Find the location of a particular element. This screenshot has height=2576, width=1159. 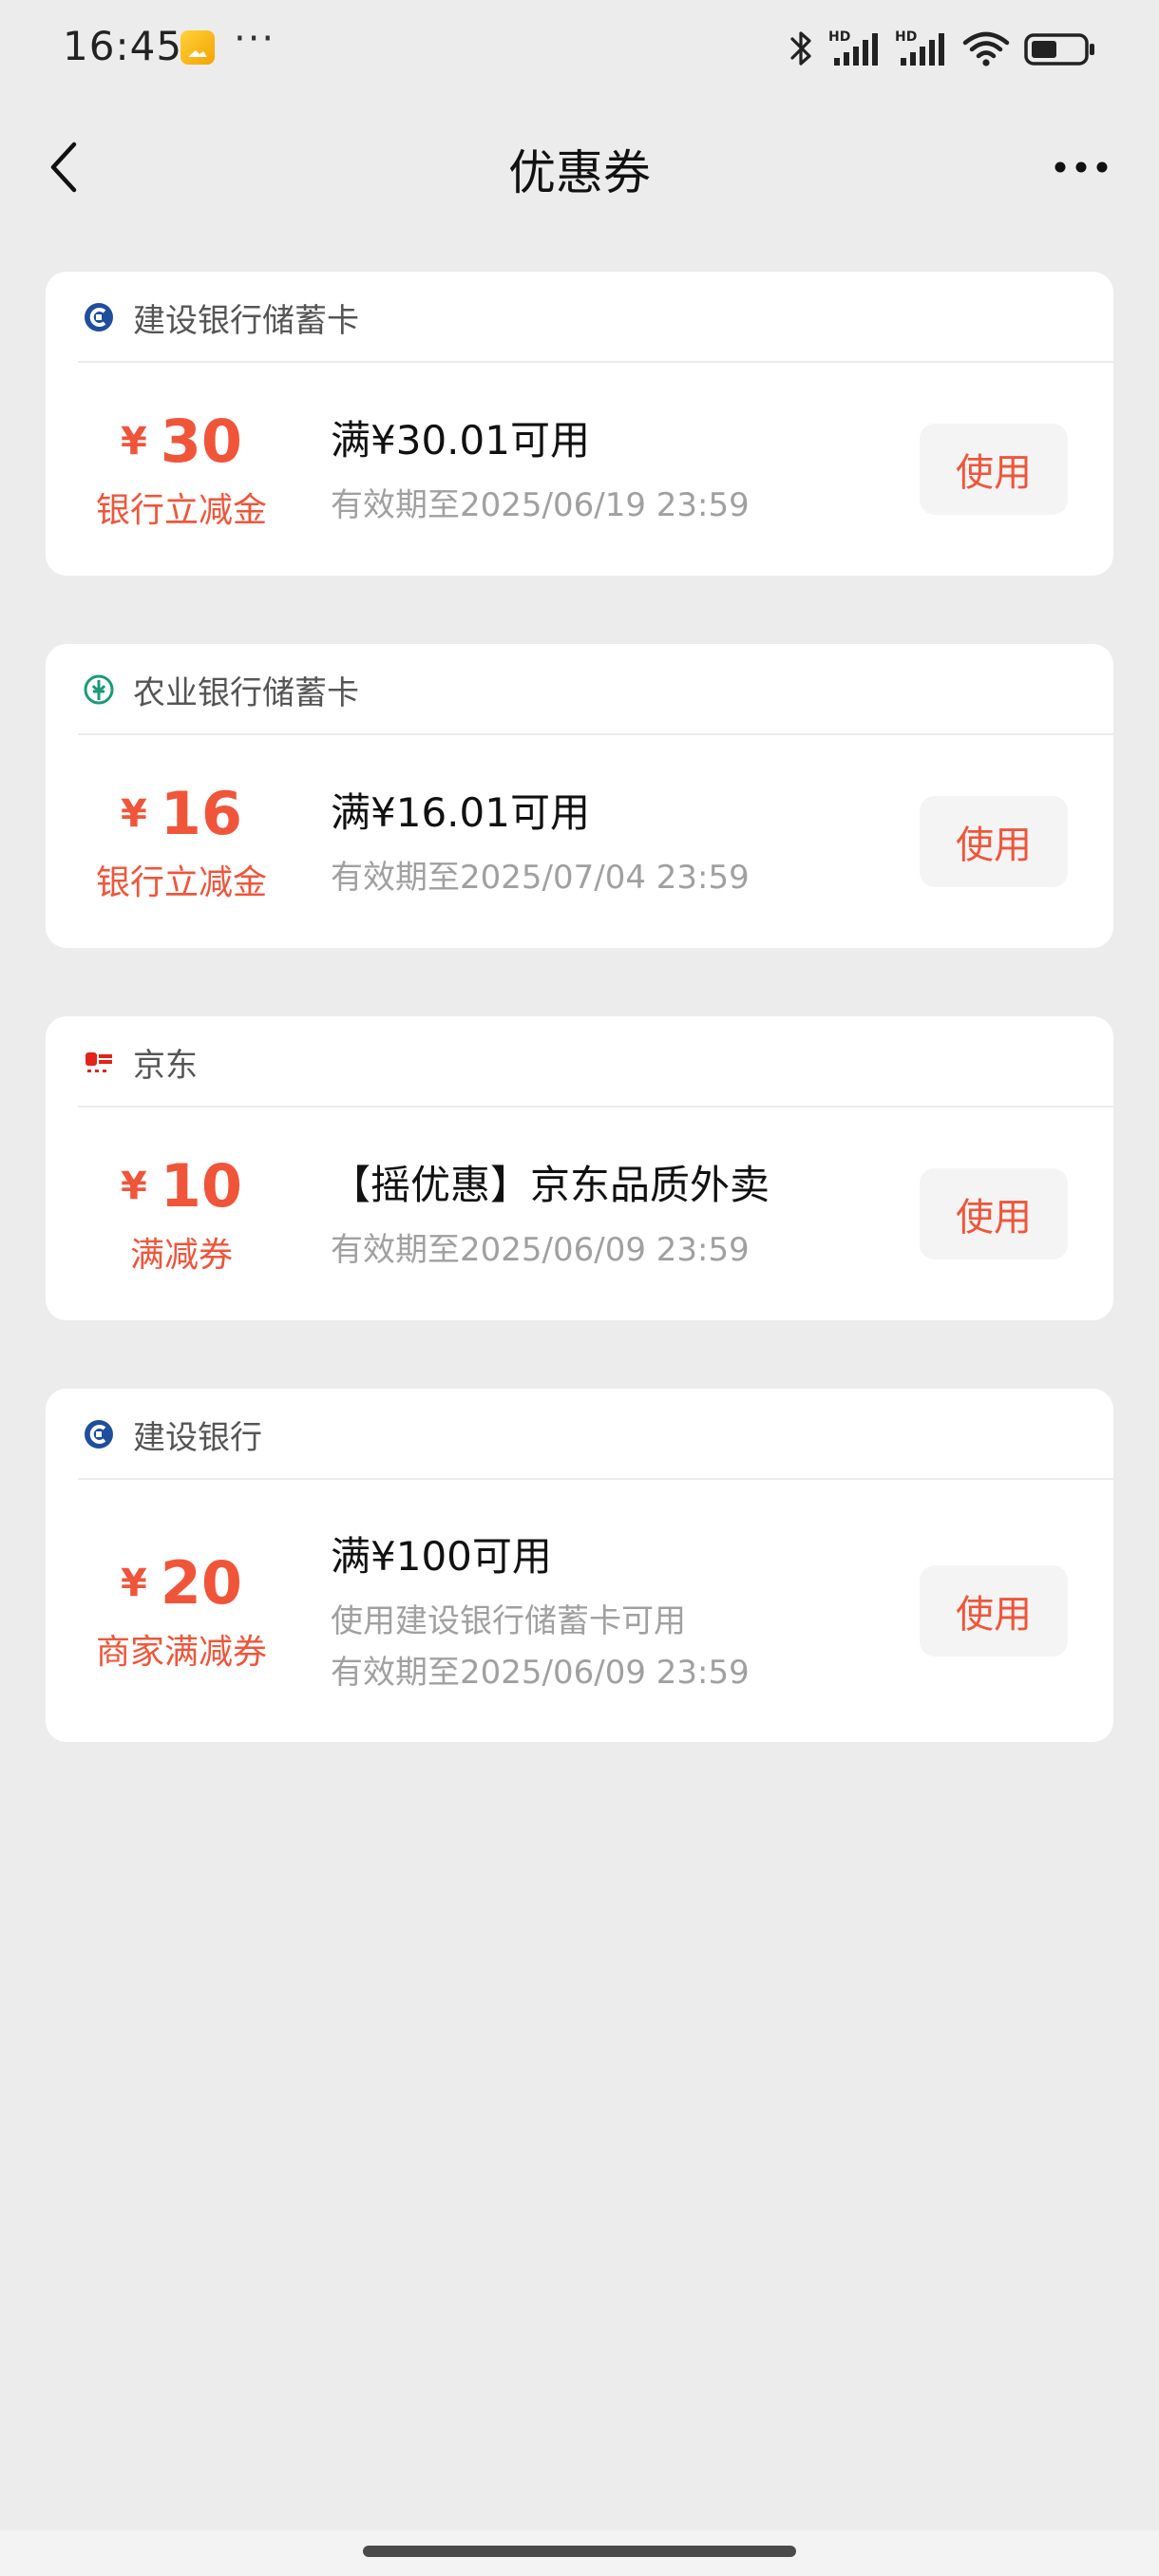

page-title: 优惠券 is located at coordinates (579, 172).